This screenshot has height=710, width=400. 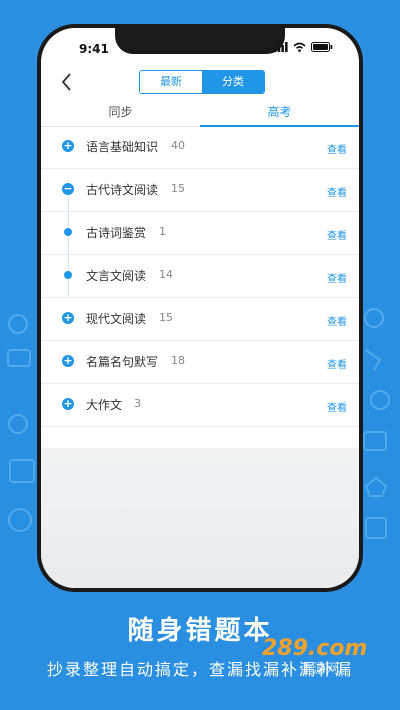 What do you see at coordinates (299, 47) in the screenshot?
I see `wifi-icon` at bounding box center [299, 47].